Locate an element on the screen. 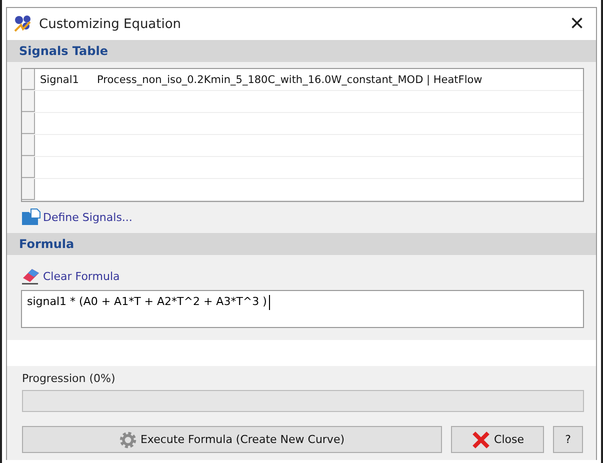 The height and width of the screenshot is (463, 603). close-button: × is located at coordinates (577, 24).